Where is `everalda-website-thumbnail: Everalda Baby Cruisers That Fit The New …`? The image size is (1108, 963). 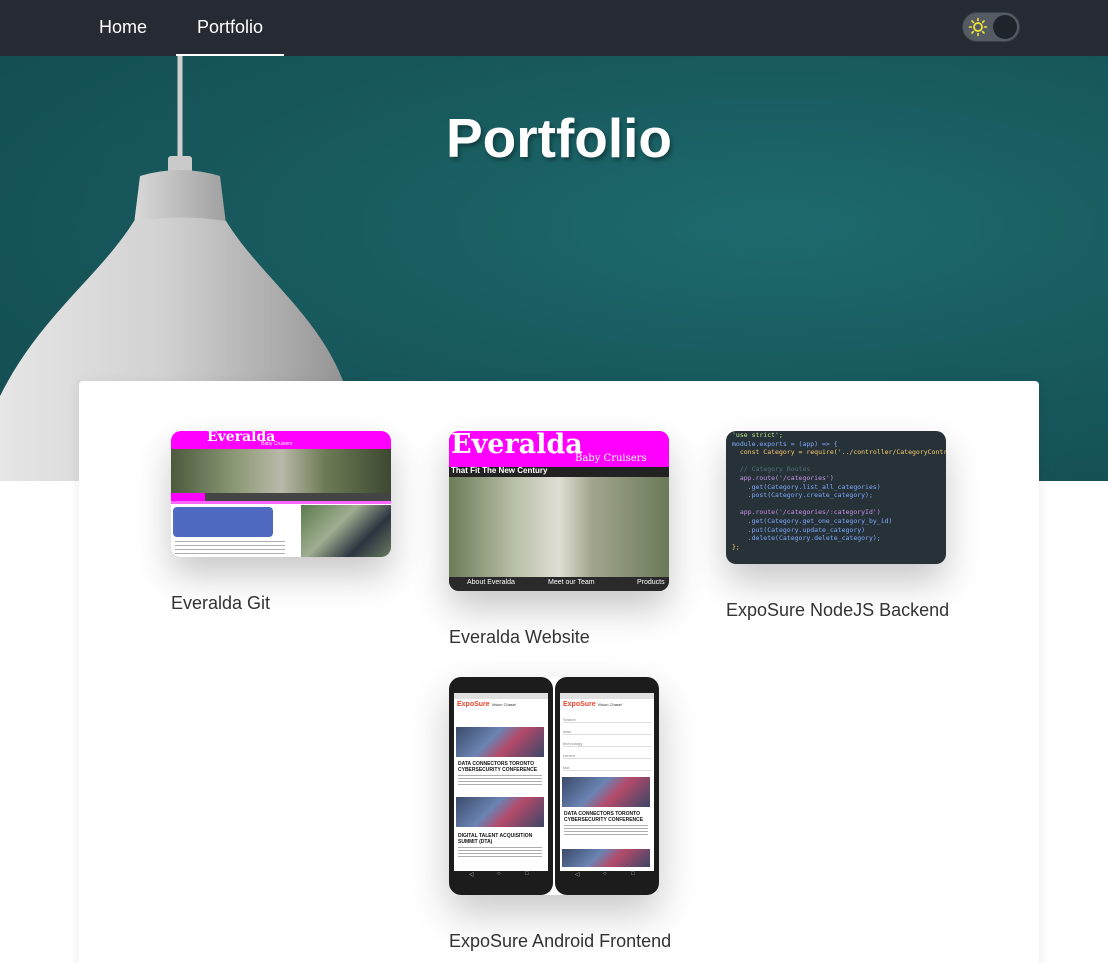
everalda-website-thumbnail: Everalda Baby Cruisers That Fit The New … is located at coordinates (559, 511).